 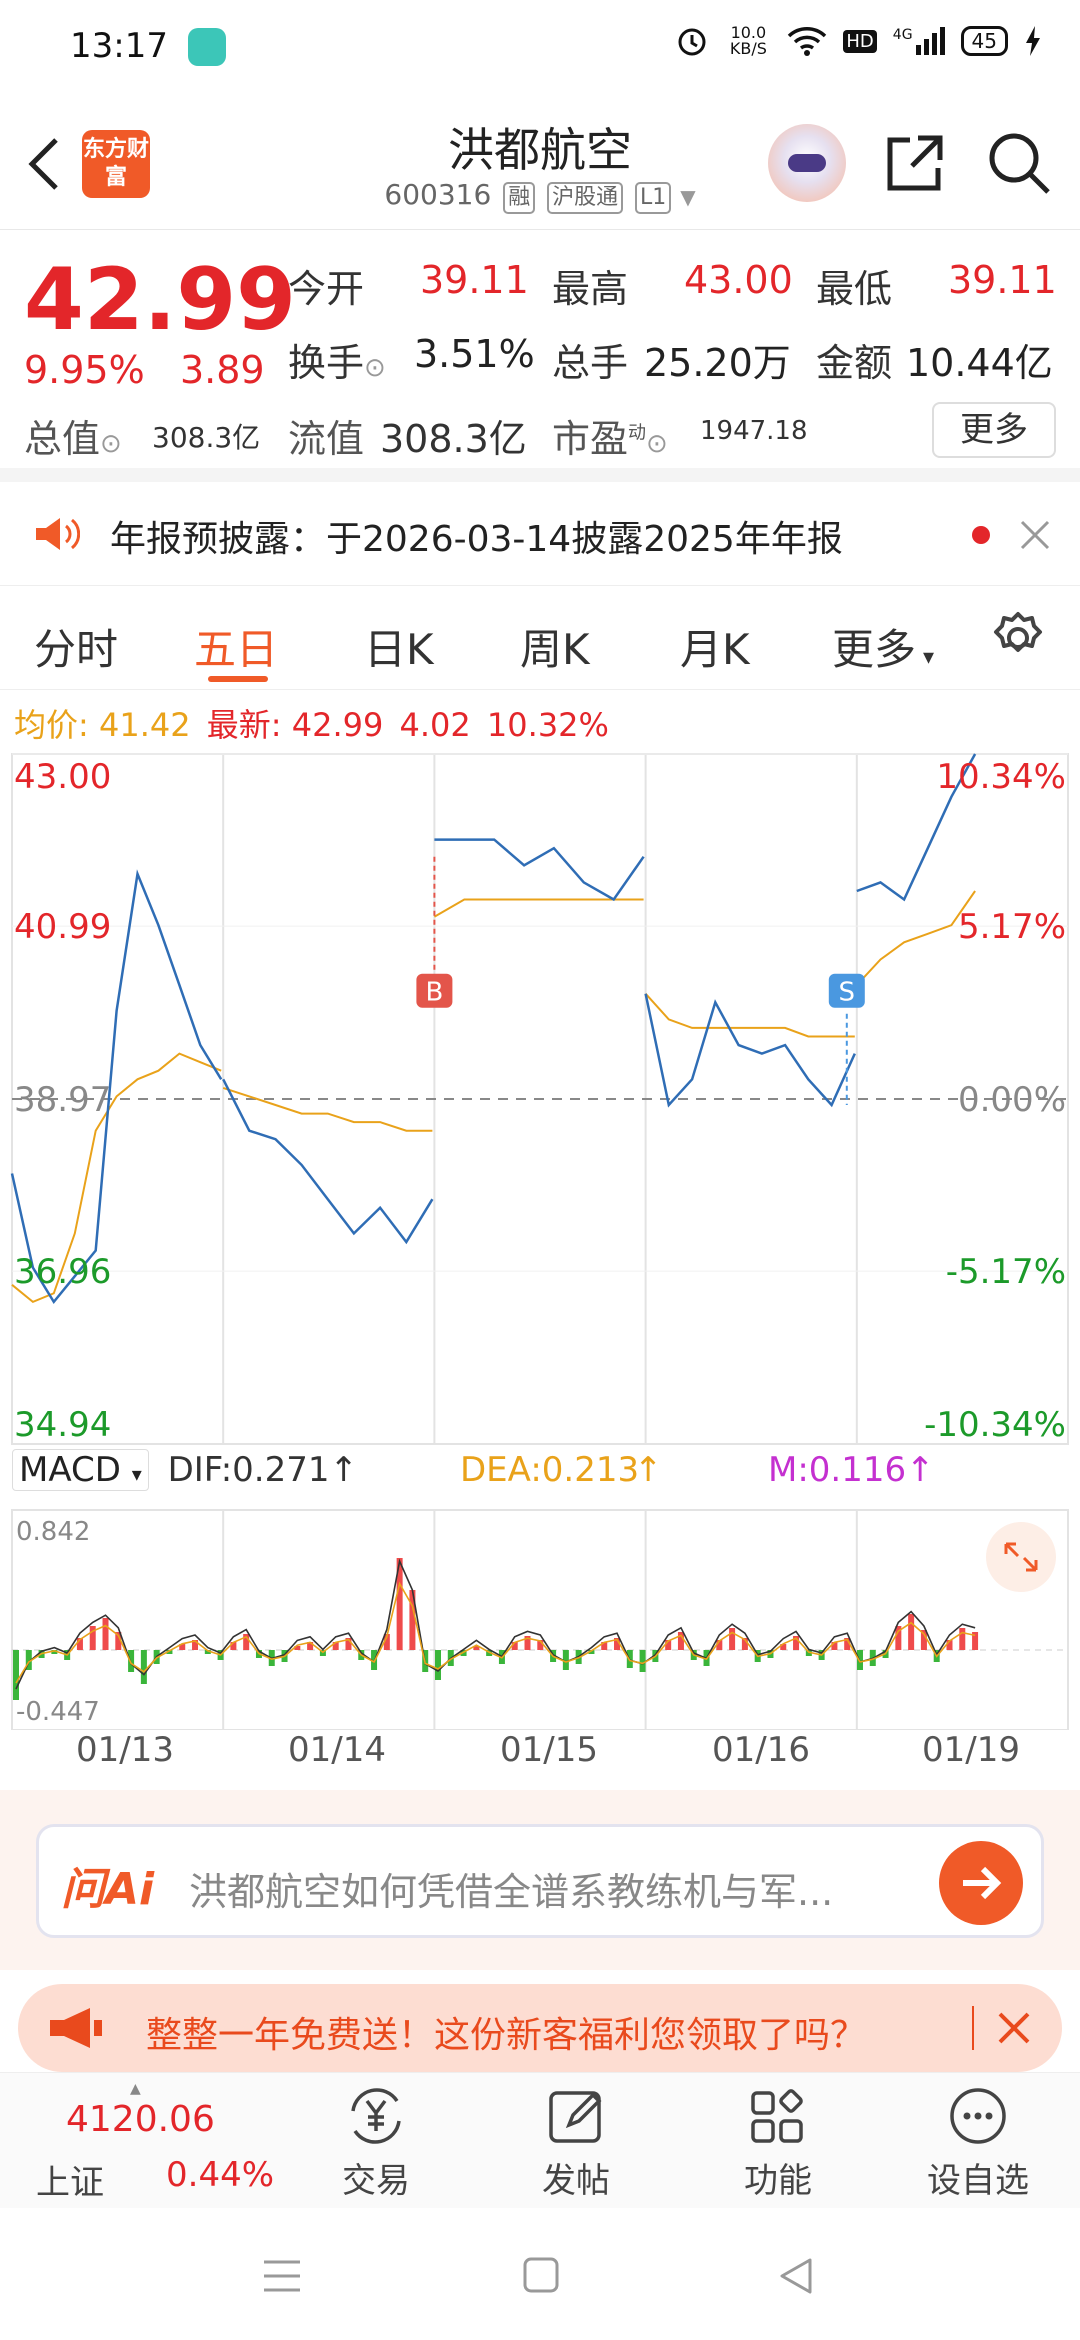 I want to click on macd-dif: DIF:0.271, so click(x=248, y=1470).